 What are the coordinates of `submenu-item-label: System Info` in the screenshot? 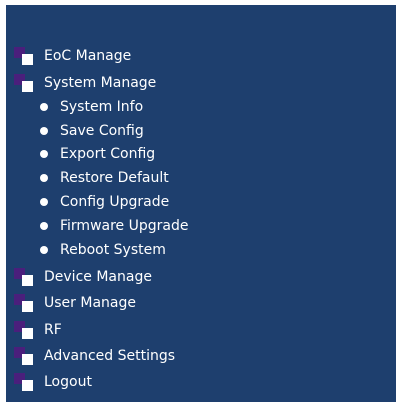 It's located at (102, 107).